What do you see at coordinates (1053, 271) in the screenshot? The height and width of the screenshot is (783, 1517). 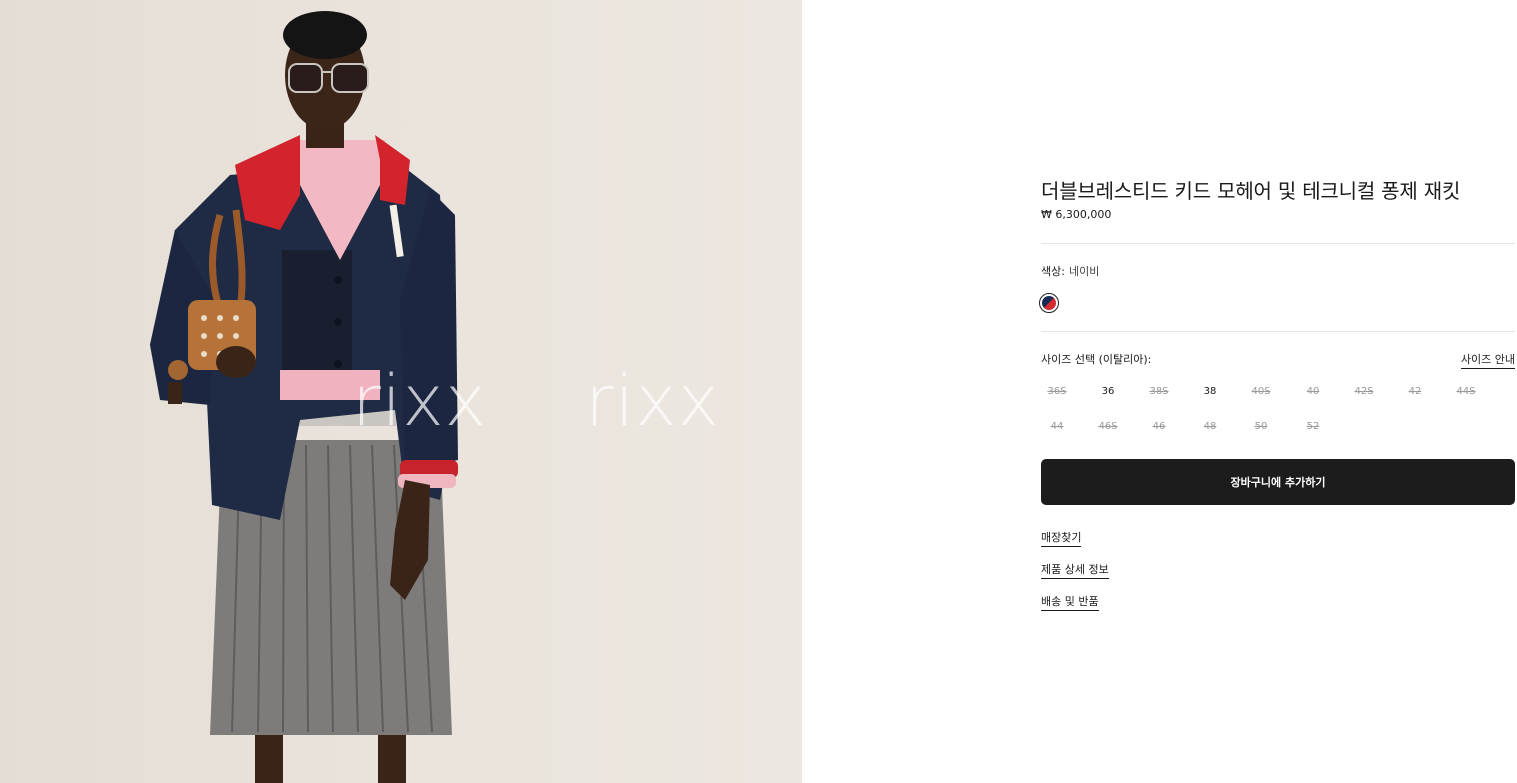 I see `color-label: 색상:` at bounding box center [1053, 271].